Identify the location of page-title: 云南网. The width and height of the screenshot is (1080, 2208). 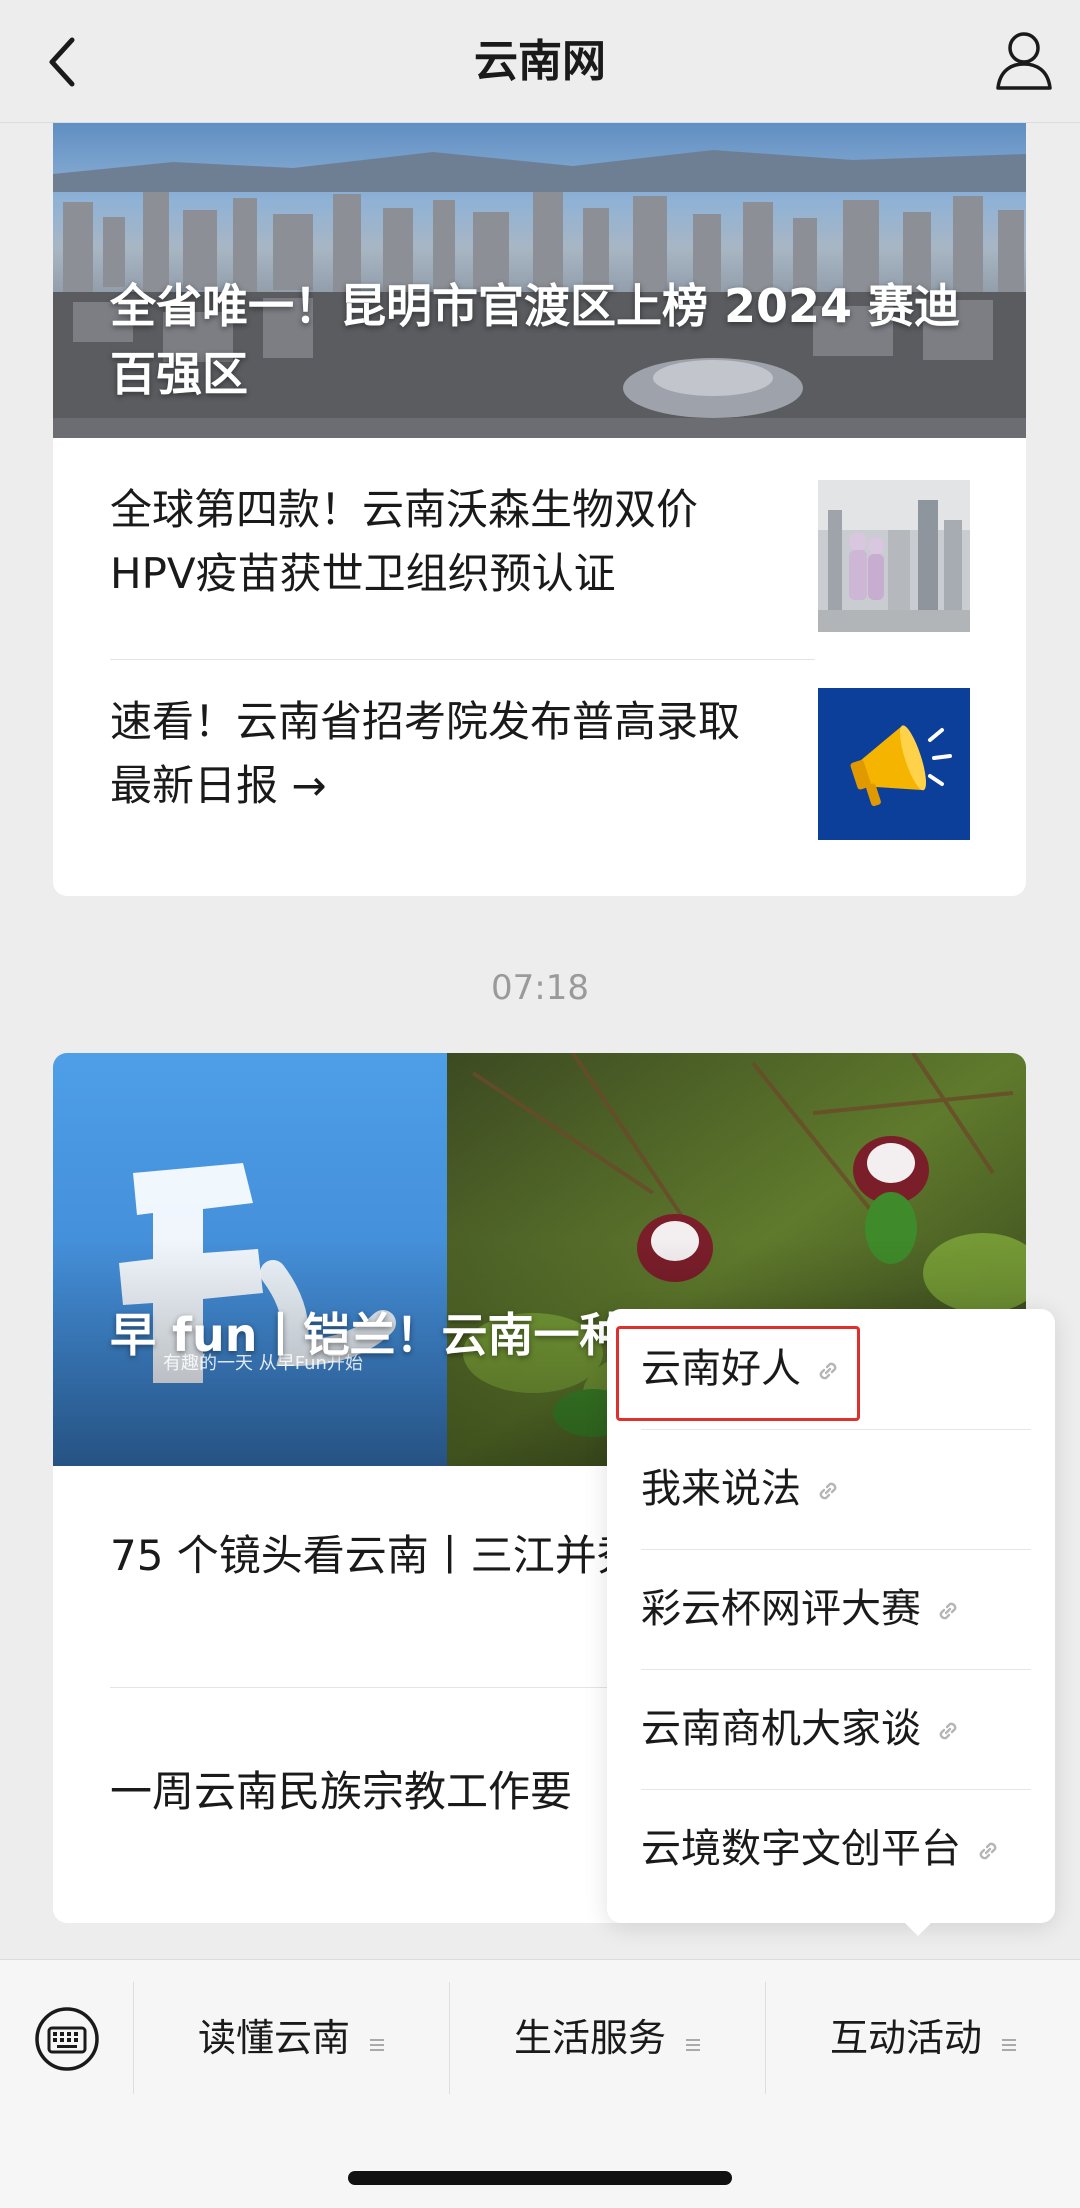
(540, 61).